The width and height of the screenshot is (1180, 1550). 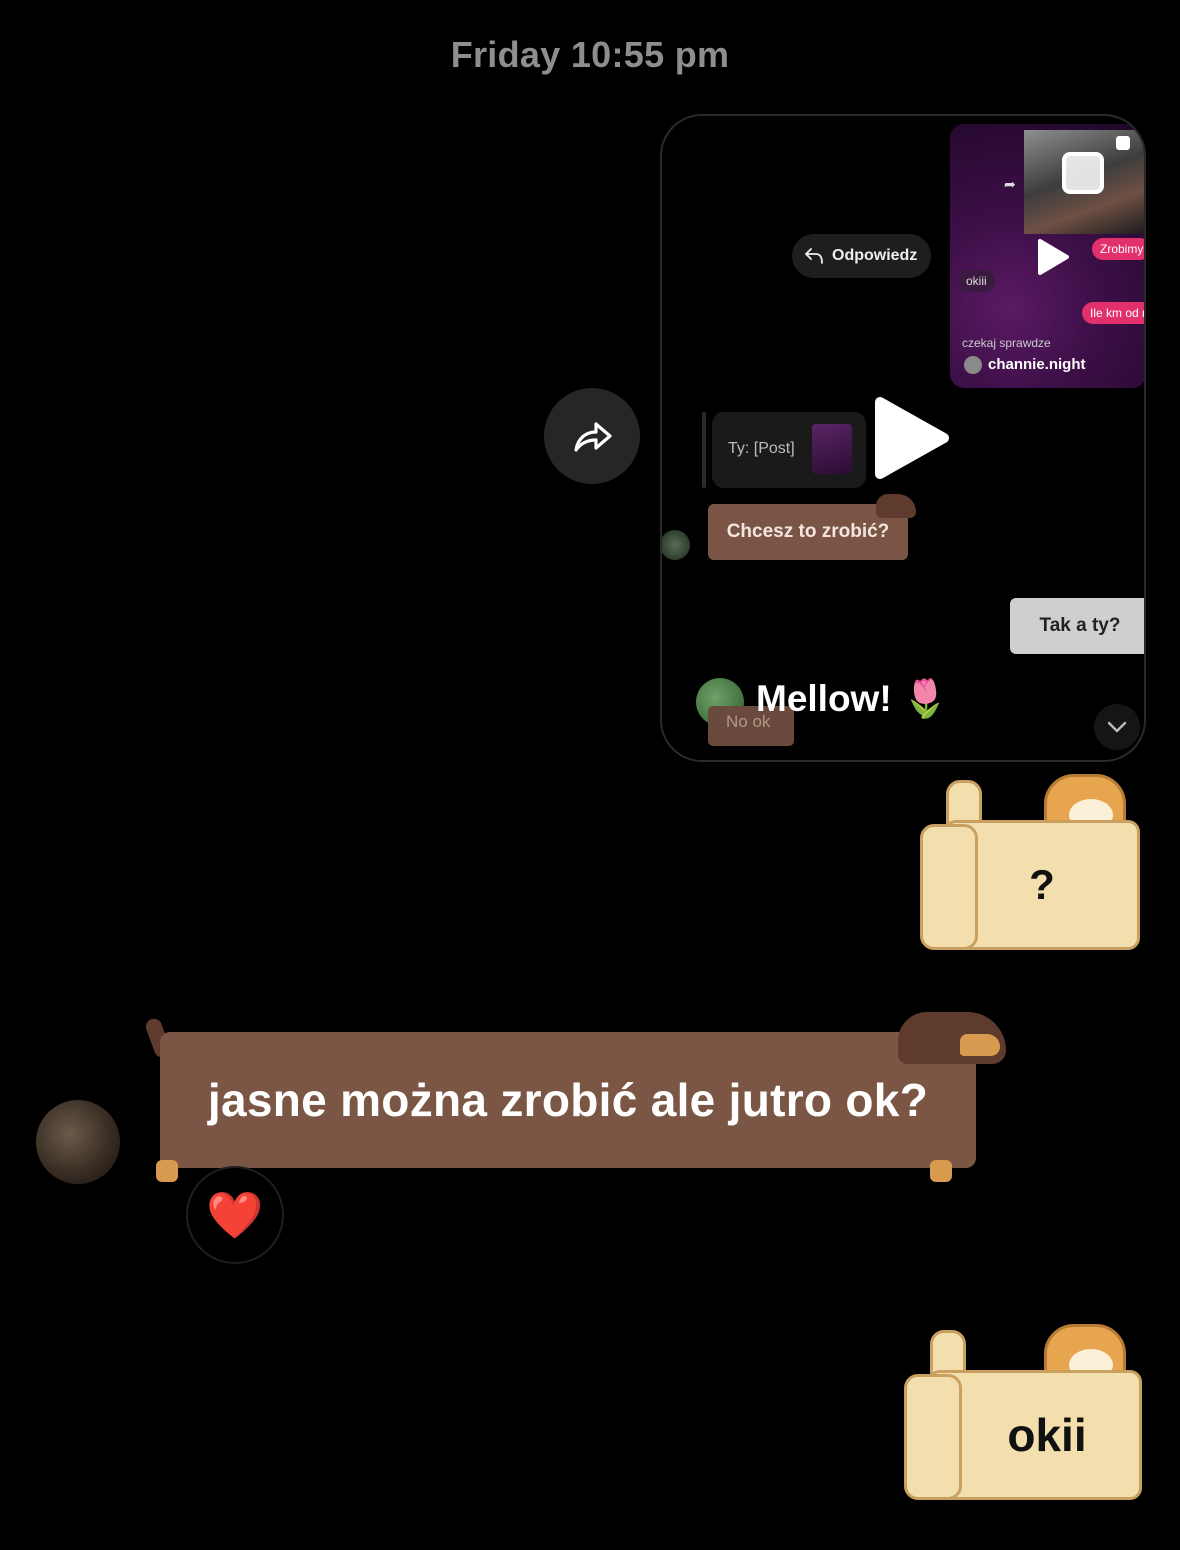 What do you see at coordinates (1047, 1435) in the screenshot?
I see `message-text: okii` at bounding box center [1047, 1435].